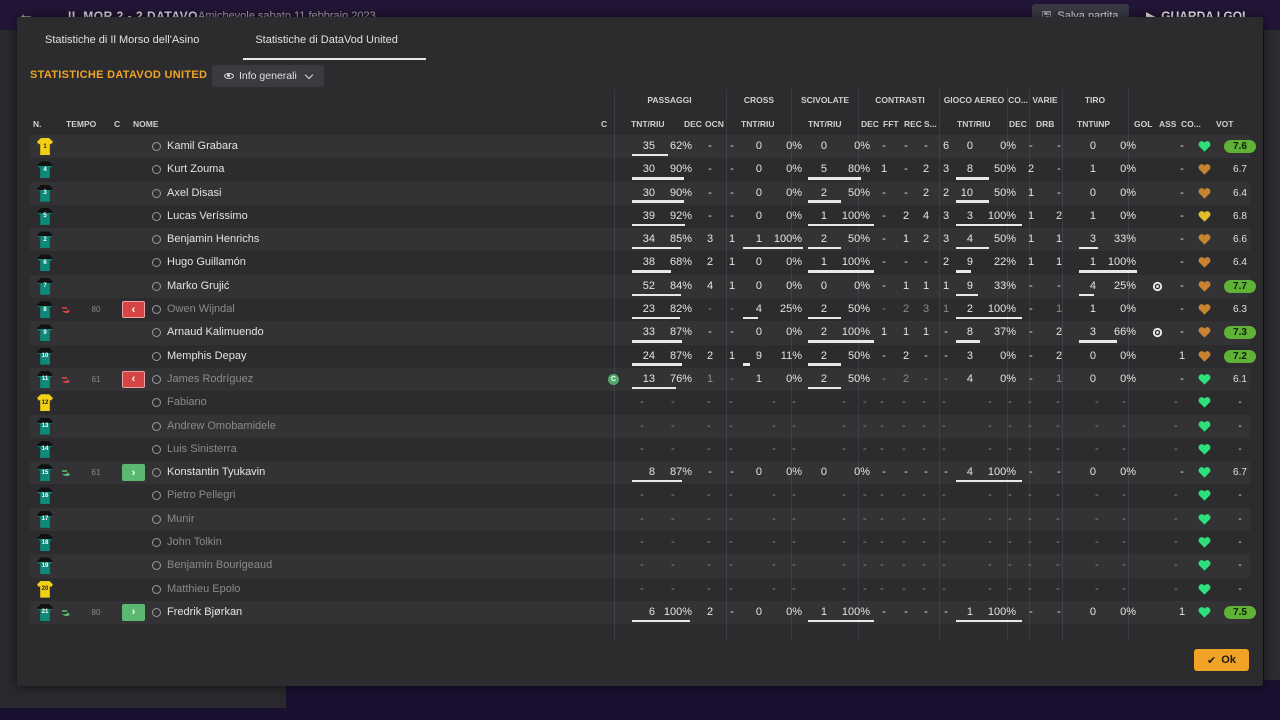  I want to click on player-name: Hugo Guillamón, so click(206, 262).